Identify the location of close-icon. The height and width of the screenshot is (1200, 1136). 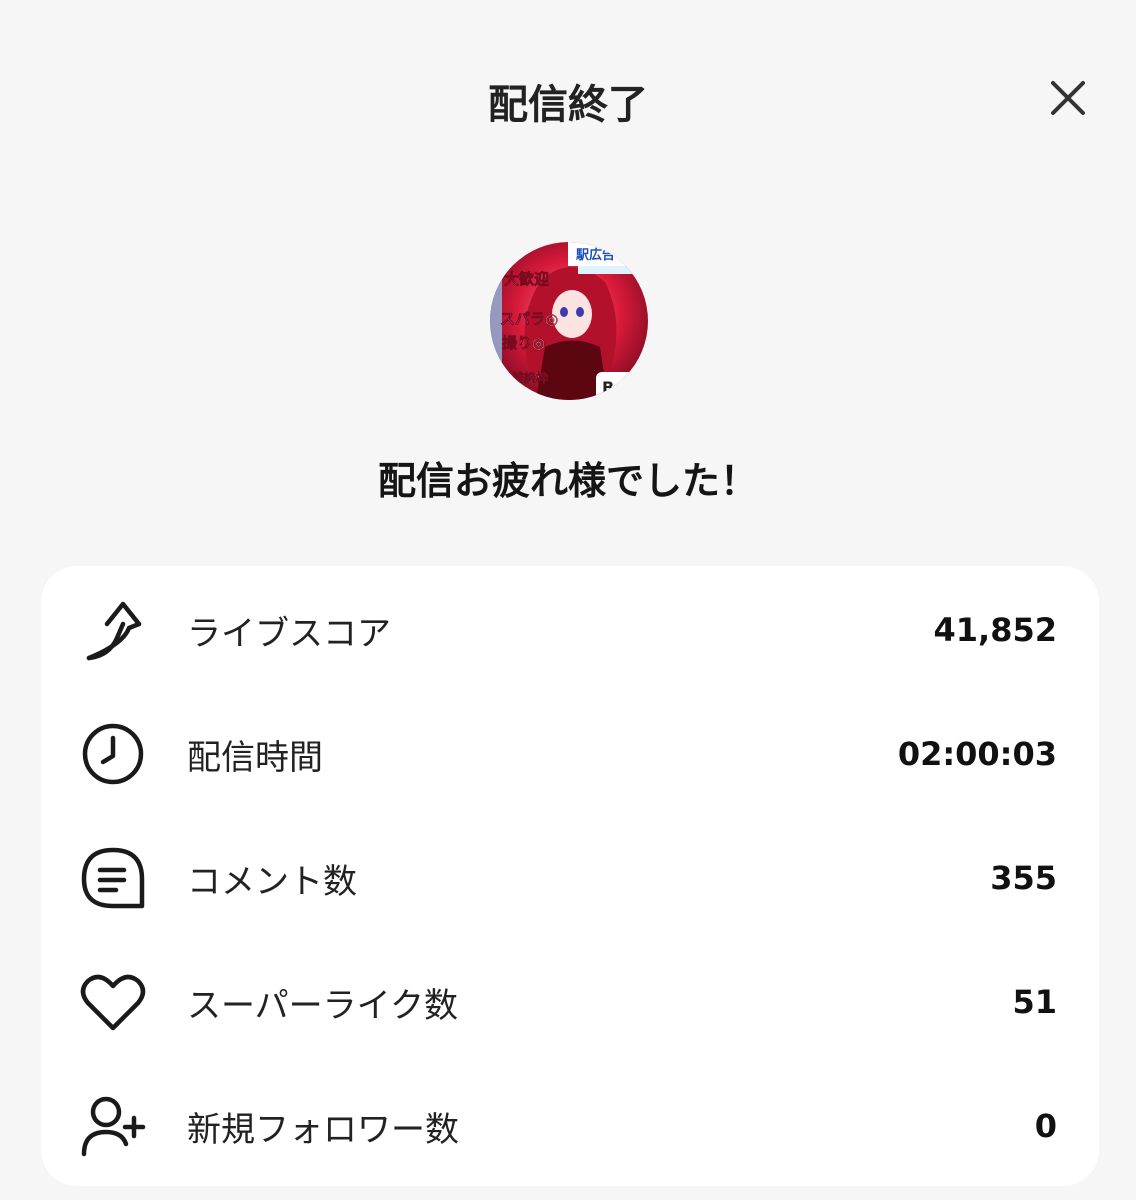
(1068, 98).